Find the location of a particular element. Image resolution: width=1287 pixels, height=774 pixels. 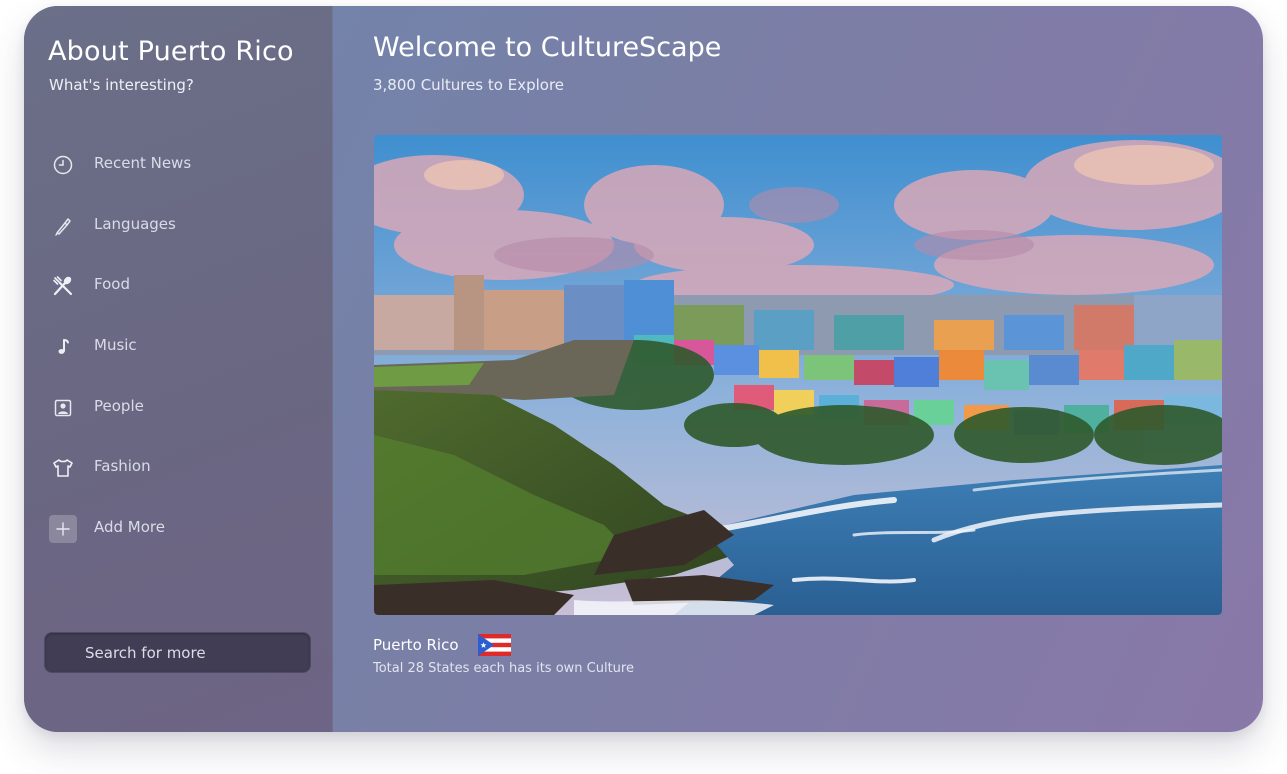

utensils-icon is located at coordinates (63, 286).